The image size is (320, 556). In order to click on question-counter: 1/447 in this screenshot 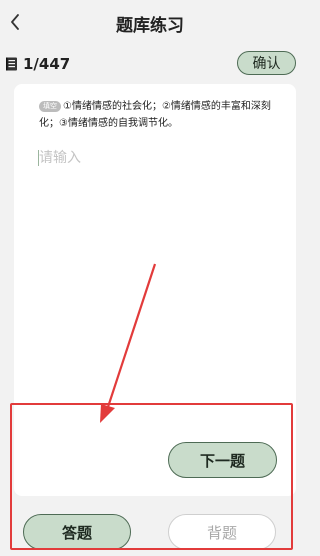, I will do `click(47, 64)`.